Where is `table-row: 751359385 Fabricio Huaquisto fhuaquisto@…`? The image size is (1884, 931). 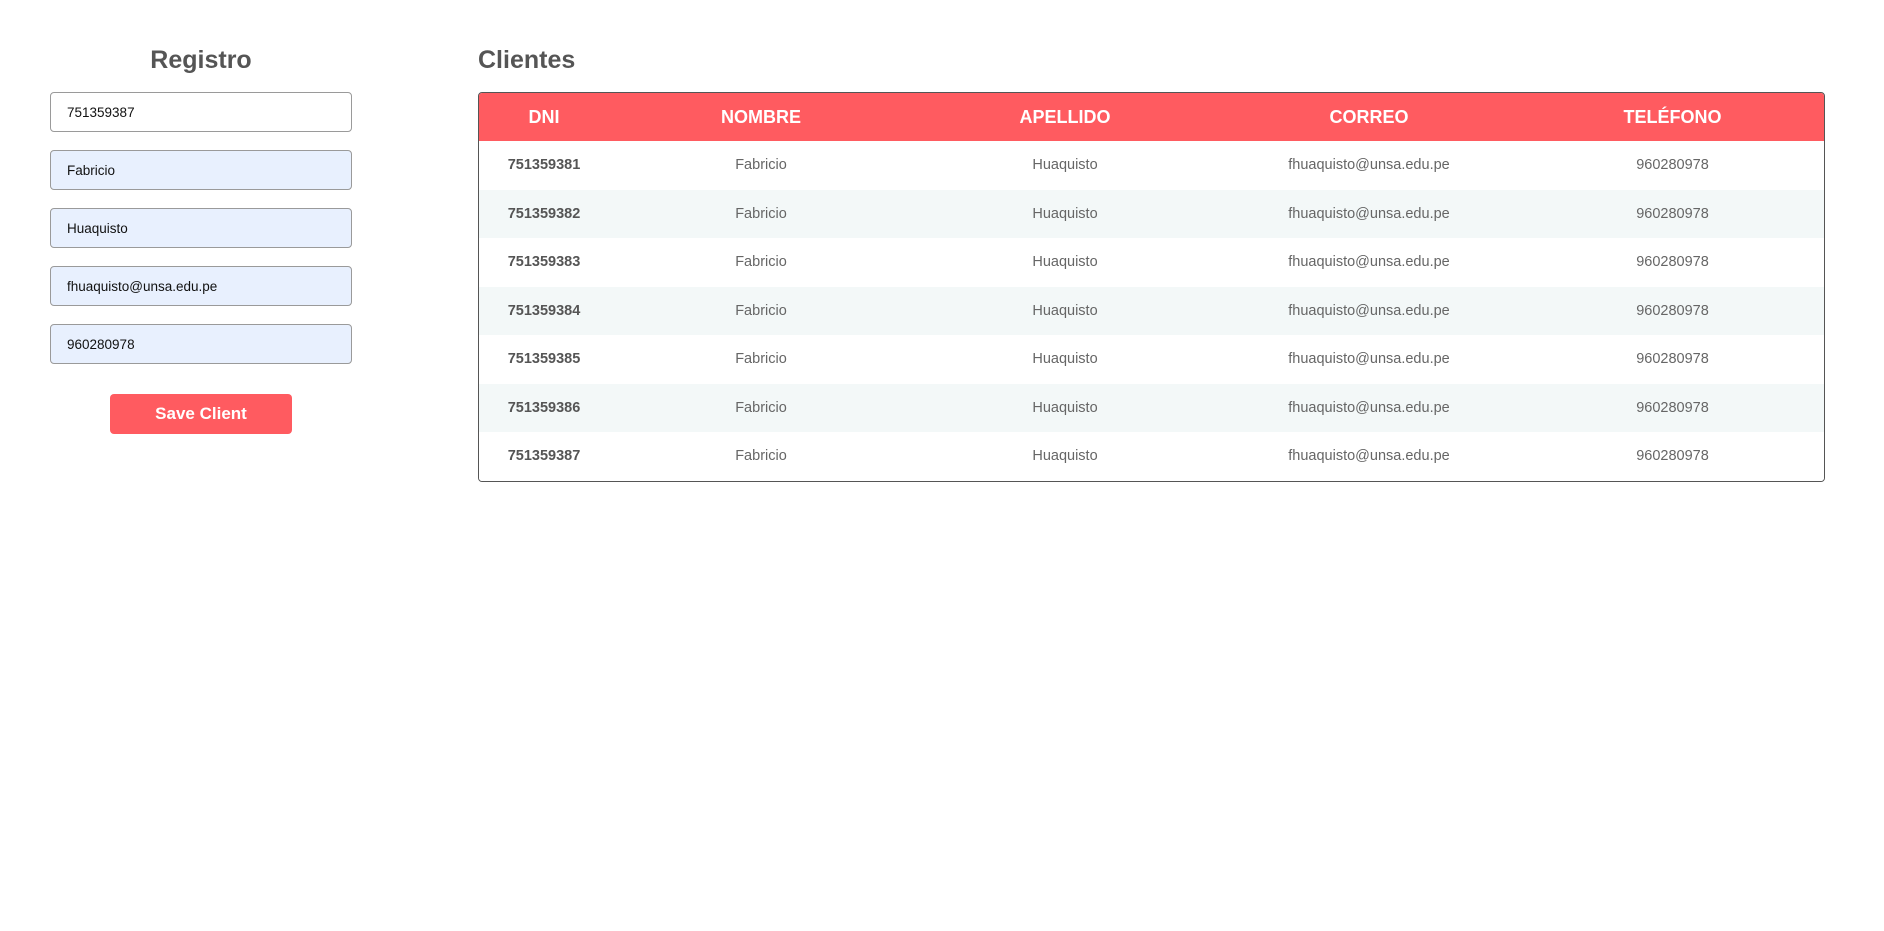
table-row: 751359385 Fabricio Huaquisto fhuaquisto@… is located at coordinates (1151, 359).